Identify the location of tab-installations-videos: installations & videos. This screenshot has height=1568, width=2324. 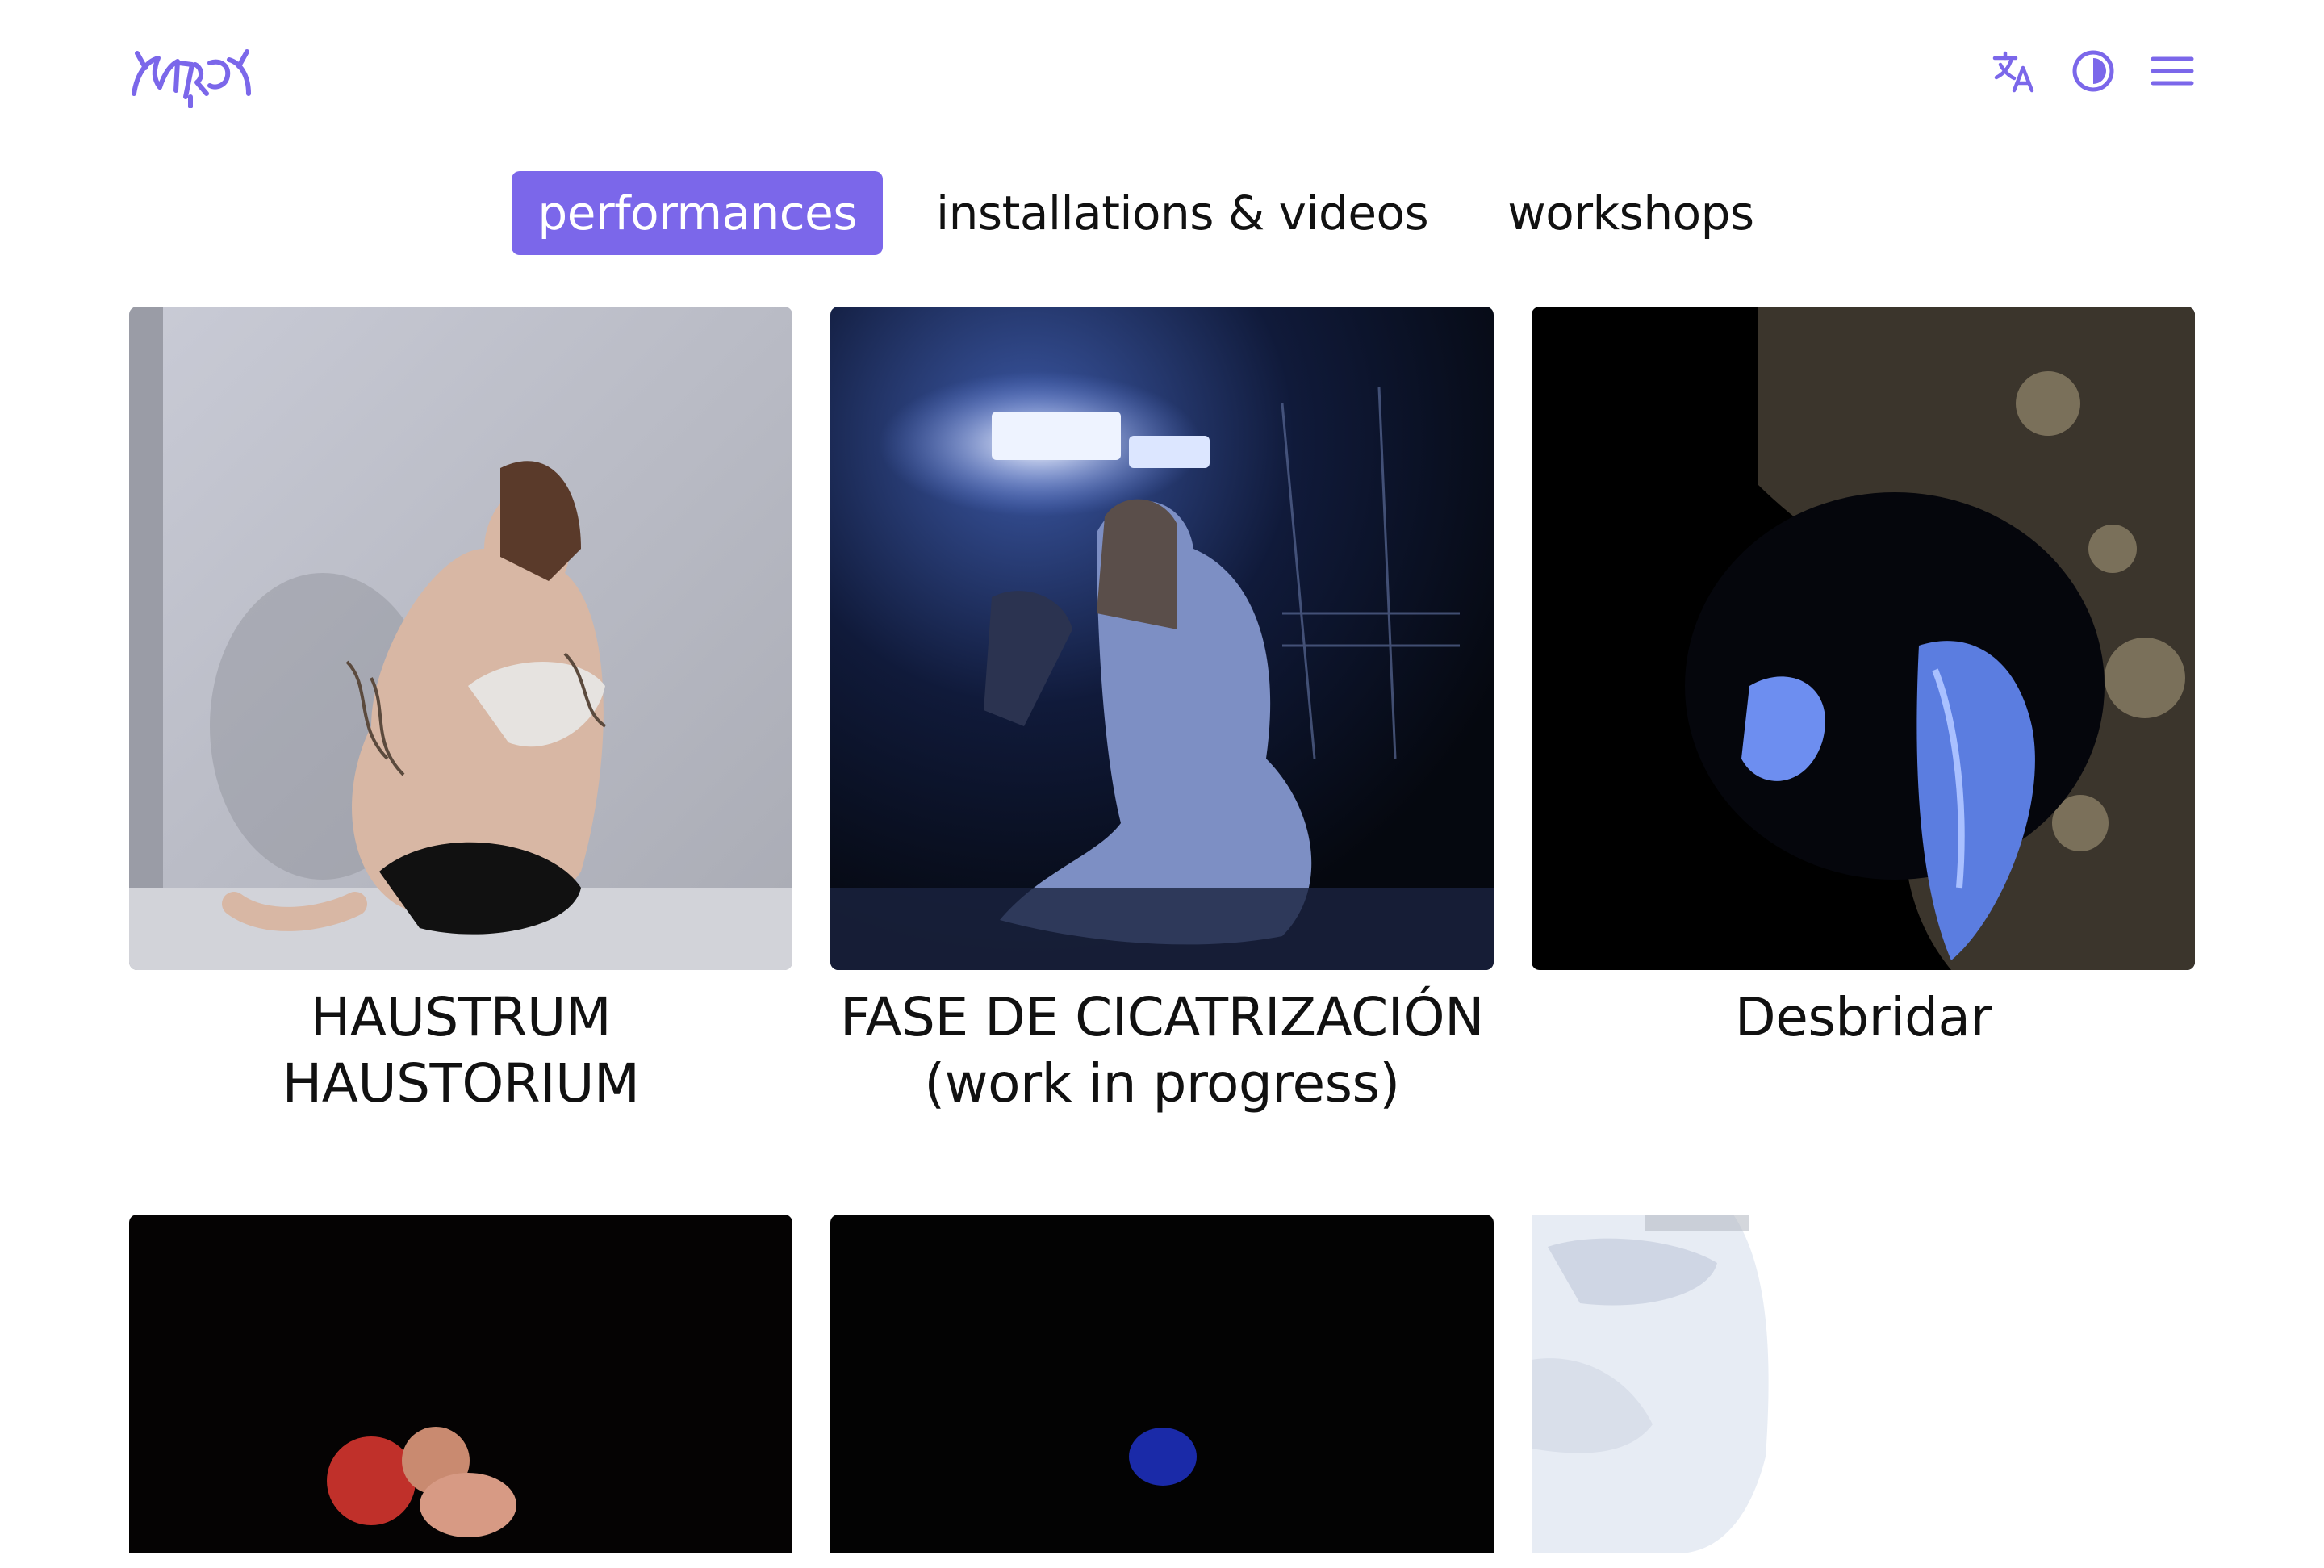
(1182, 213).